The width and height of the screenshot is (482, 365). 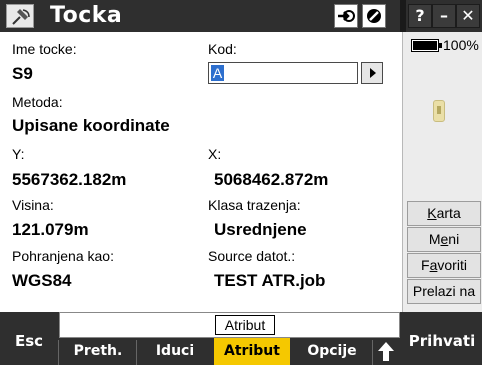 I want to click on cancel-measure-button, so click(x=374, y=16).